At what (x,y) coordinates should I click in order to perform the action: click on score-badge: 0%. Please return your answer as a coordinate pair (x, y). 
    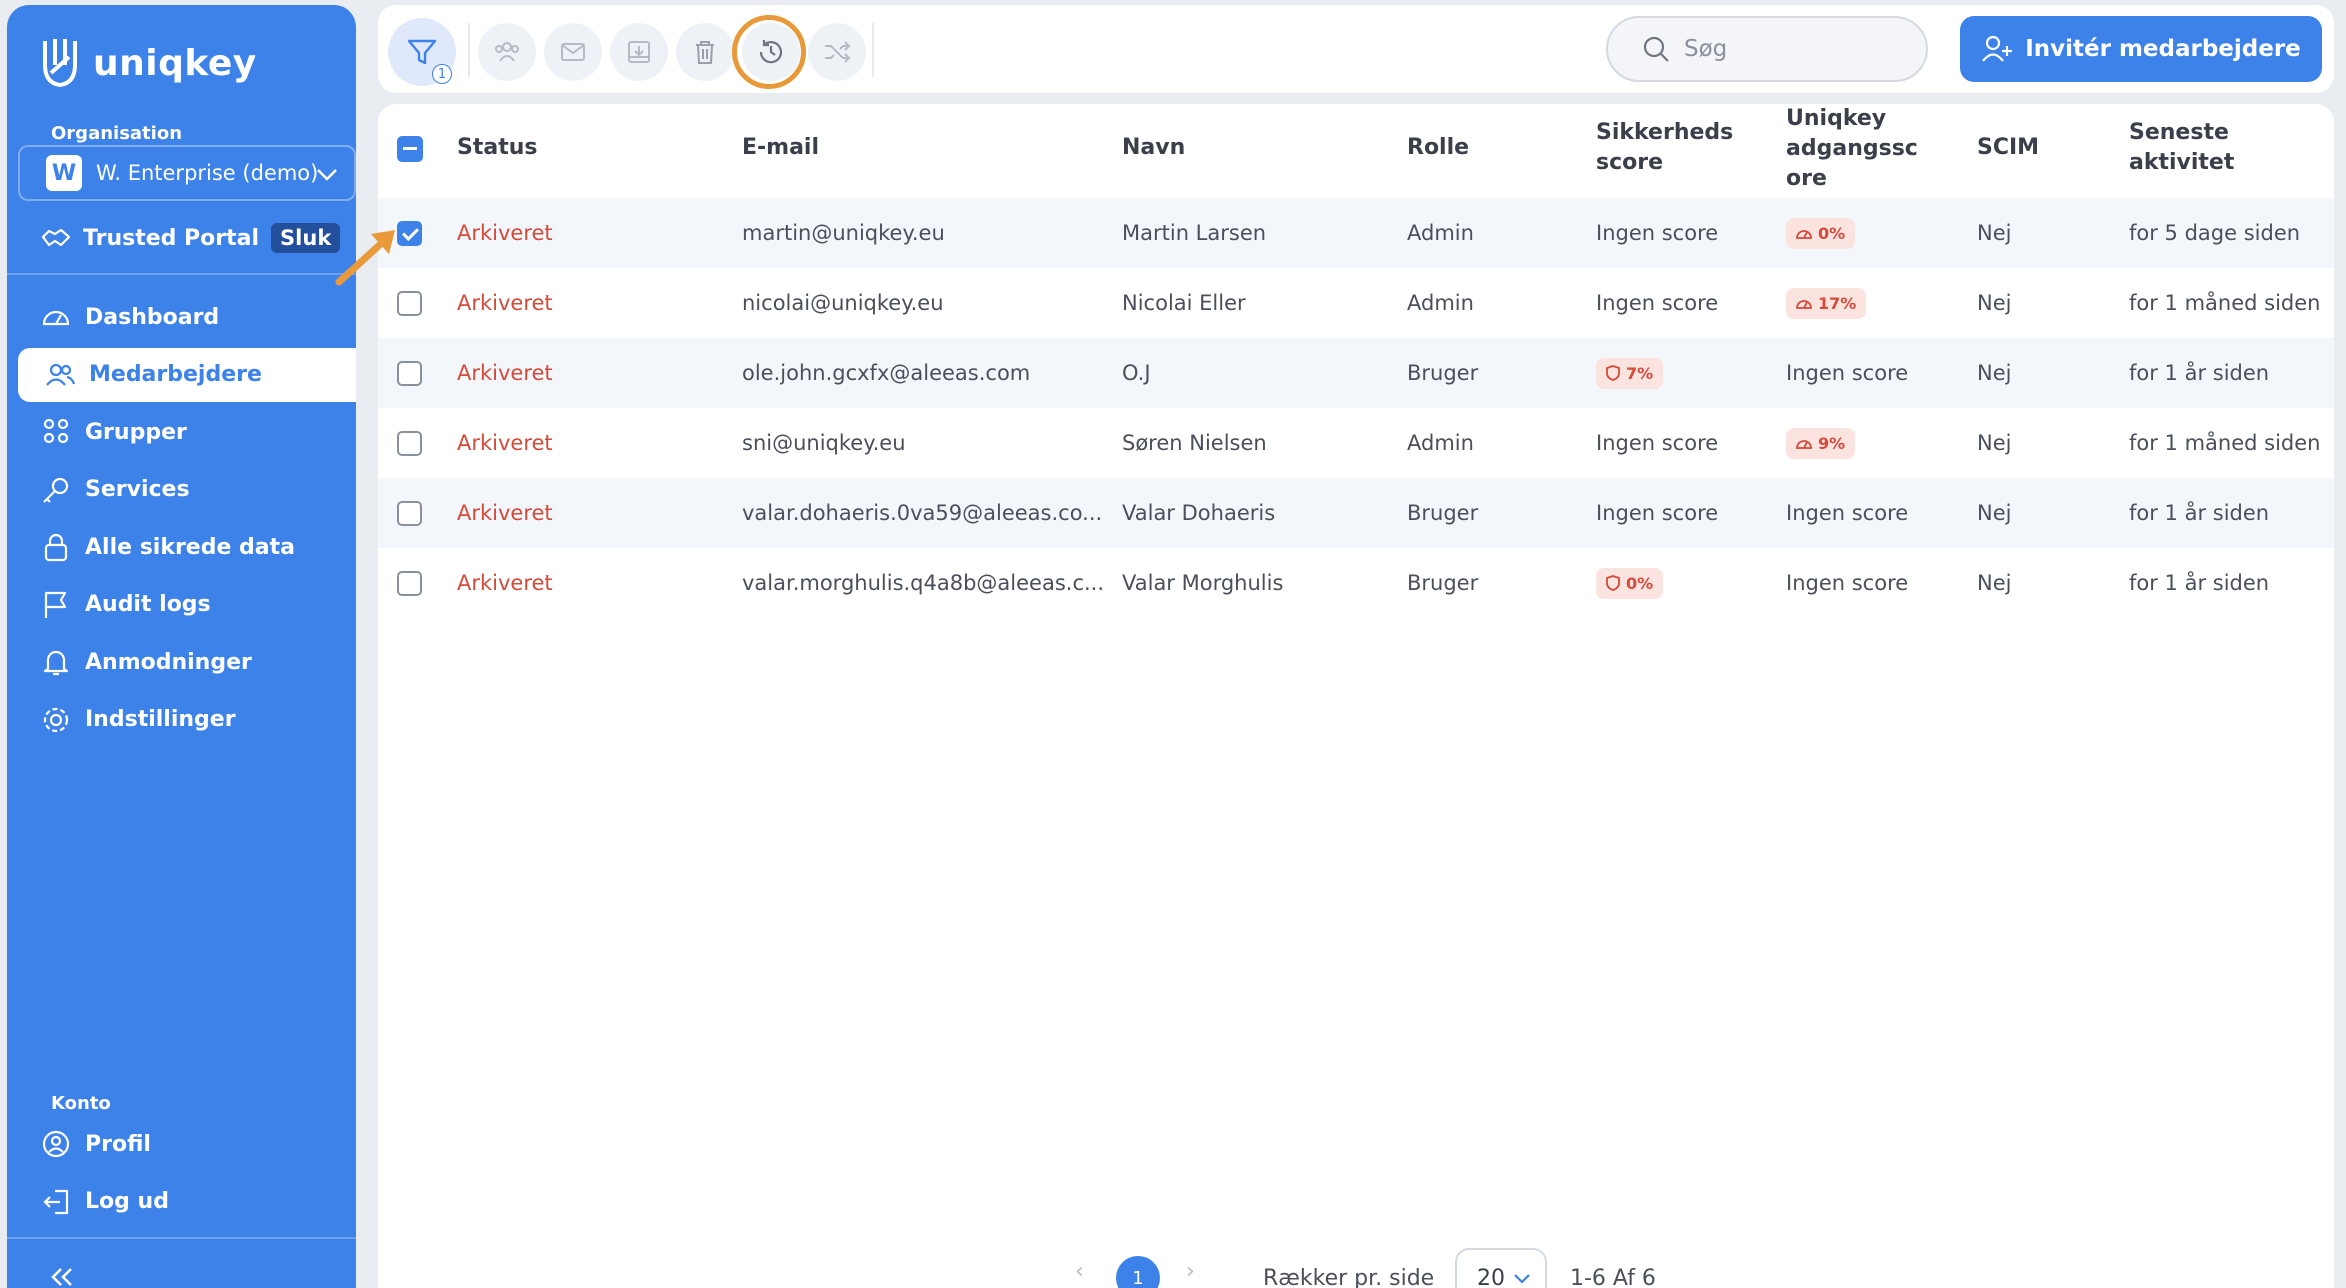
    Looking at the image, I should click on (1821, 233).